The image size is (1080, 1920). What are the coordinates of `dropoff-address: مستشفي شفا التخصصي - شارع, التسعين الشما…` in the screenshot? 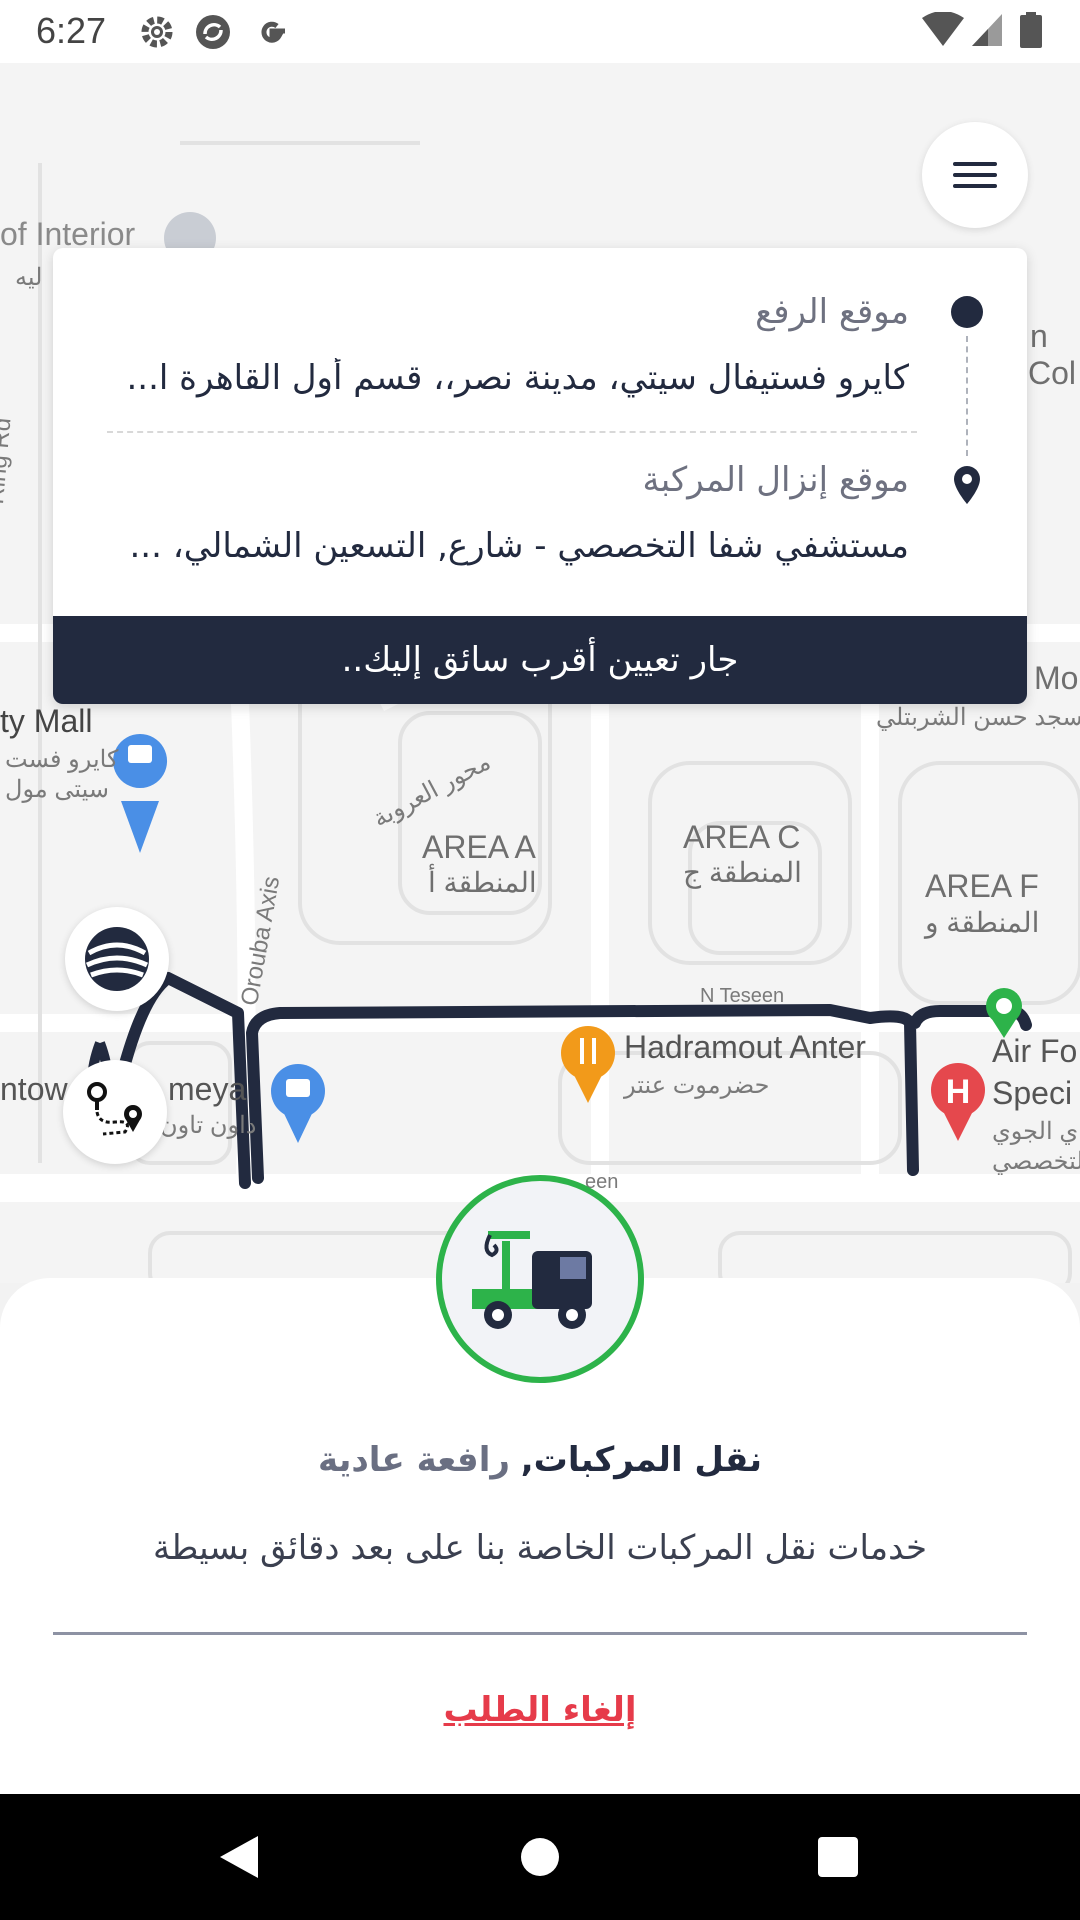 It's located at (509, 546).